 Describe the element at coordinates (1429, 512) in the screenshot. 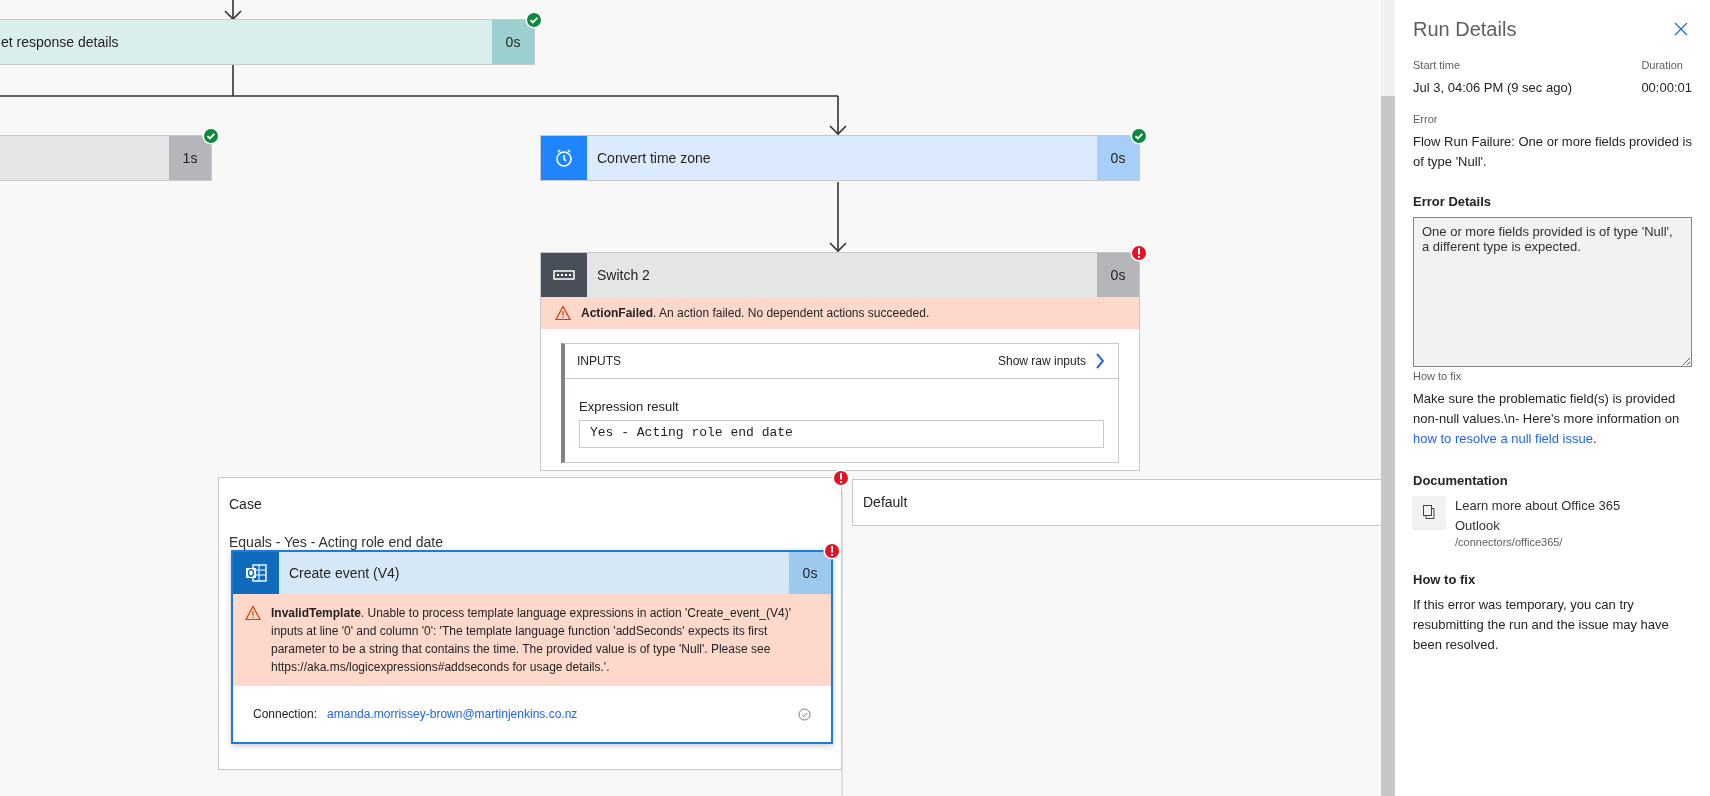

I see `documents-icon` at that location.